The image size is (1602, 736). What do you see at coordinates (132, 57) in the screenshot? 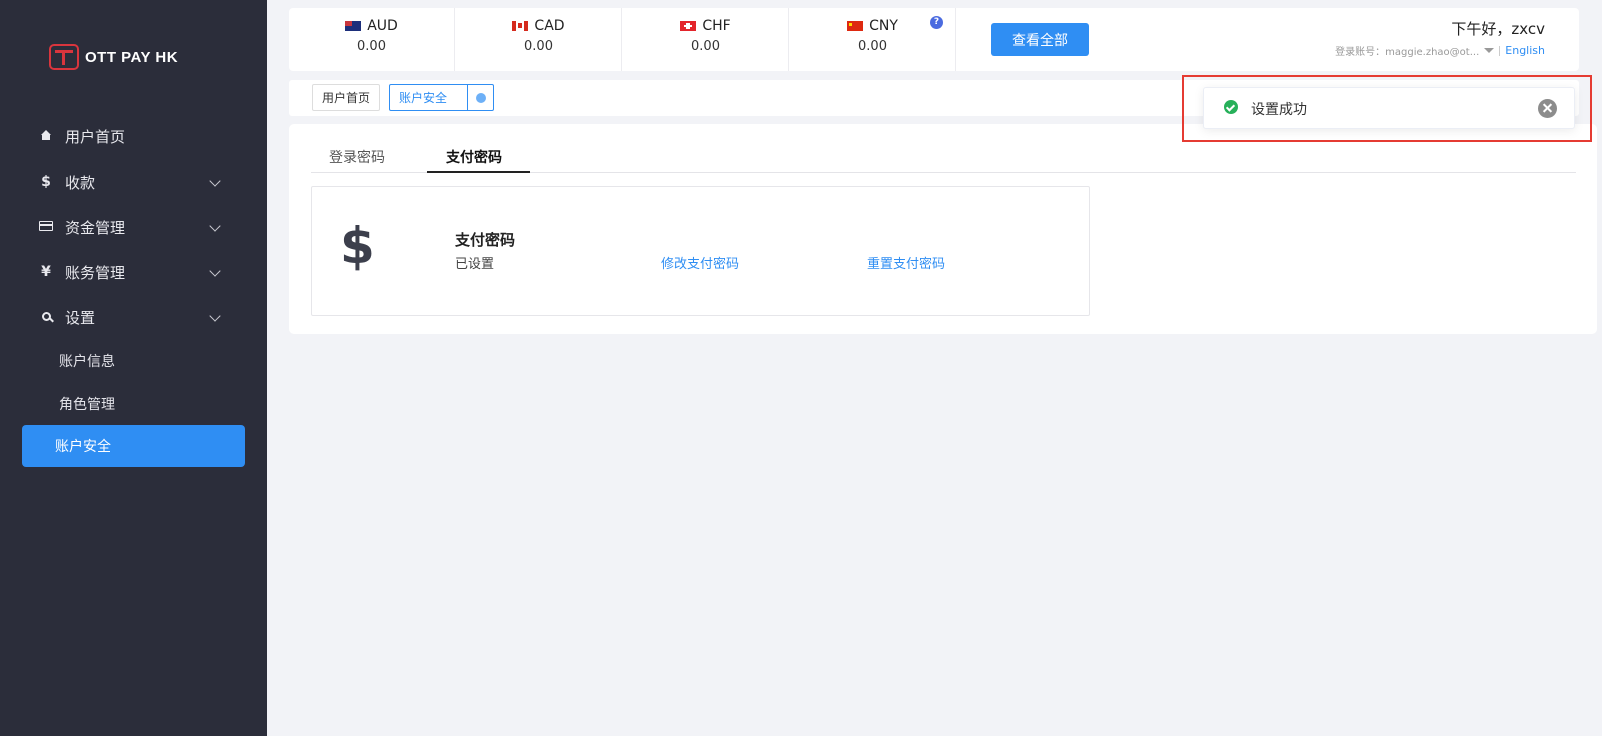
I see `brand-name: OTT PAY HK` at bounding box center [132, 57].